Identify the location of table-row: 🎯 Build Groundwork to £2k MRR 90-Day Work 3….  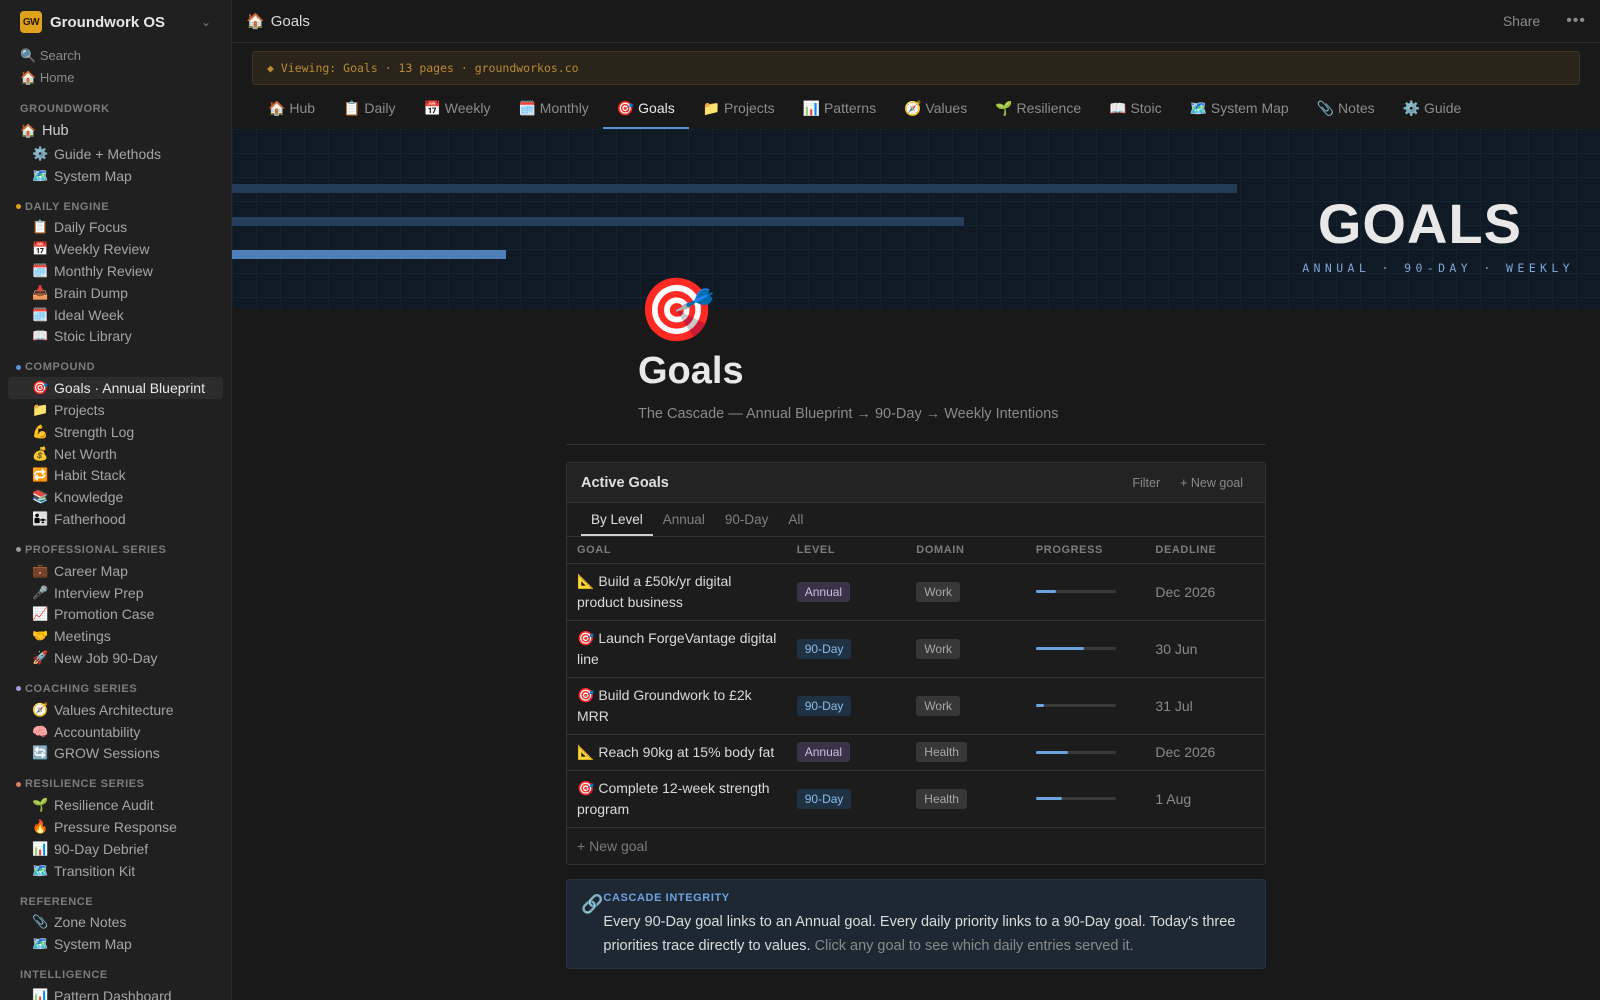
(916, 706).